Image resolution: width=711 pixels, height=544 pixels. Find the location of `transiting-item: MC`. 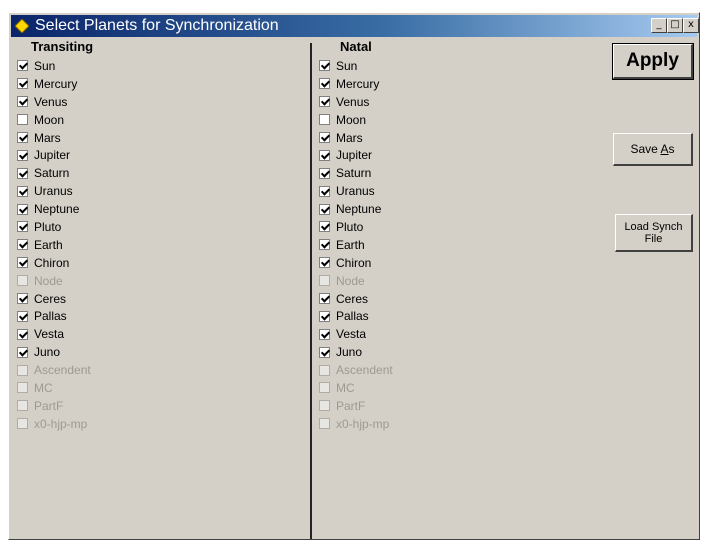

transiting-item: MC is located at coordinates (54, 388).